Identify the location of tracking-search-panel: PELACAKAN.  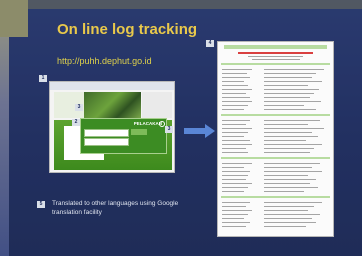
(123, 136).